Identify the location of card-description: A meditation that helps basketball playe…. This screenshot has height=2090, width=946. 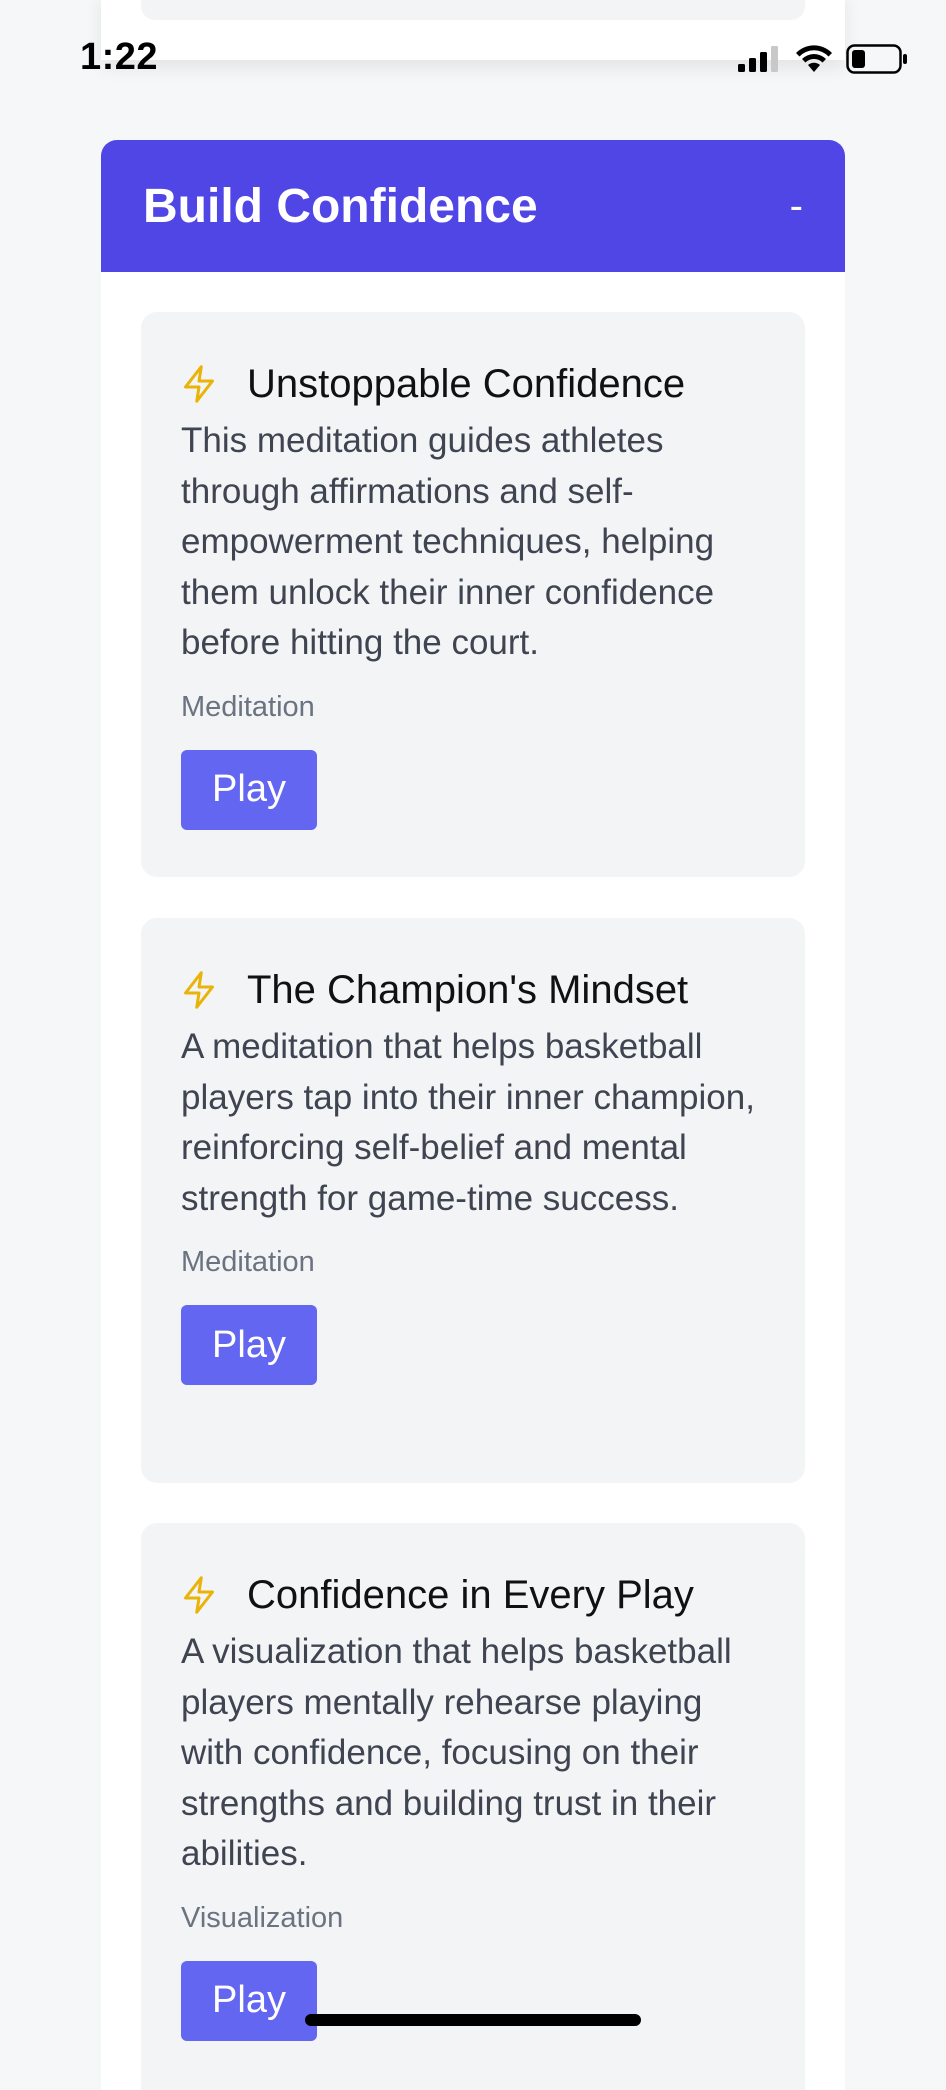
(468, 1122).